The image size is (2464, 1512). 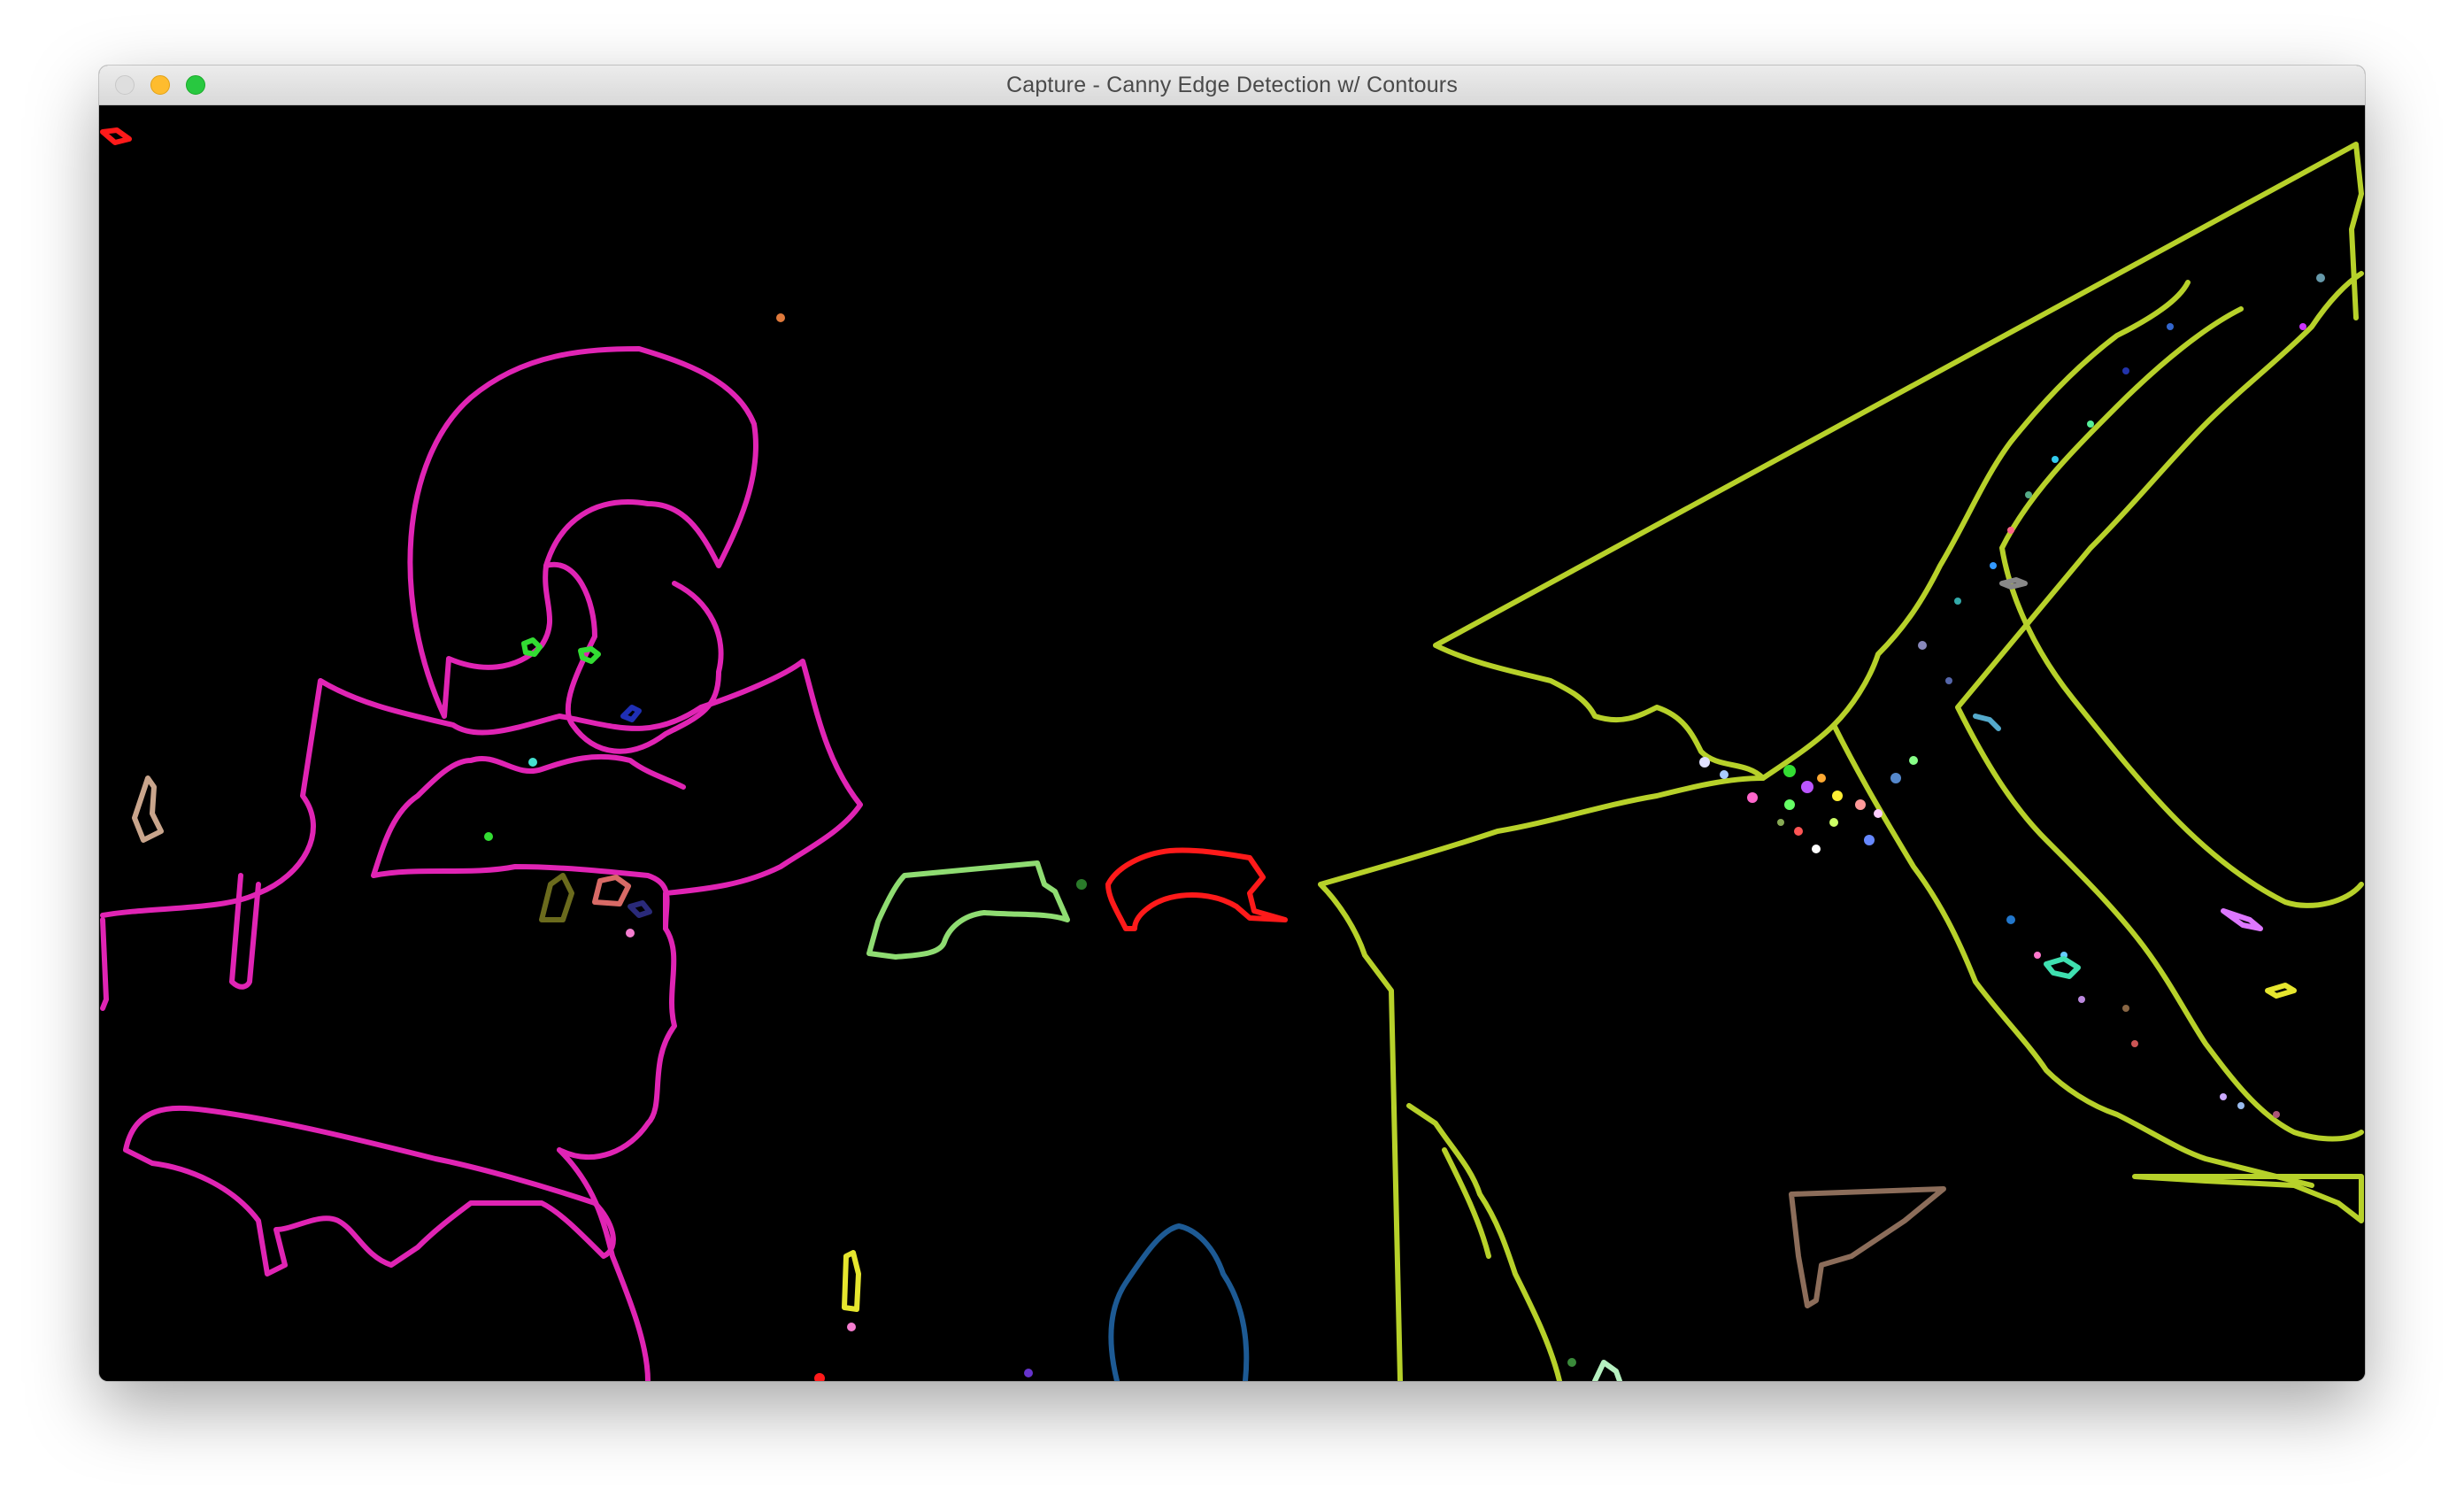 What do you see at coordinates (148, 809) in the screenshot?
I see `contour-tan-object` at bounding box center [148, 809].